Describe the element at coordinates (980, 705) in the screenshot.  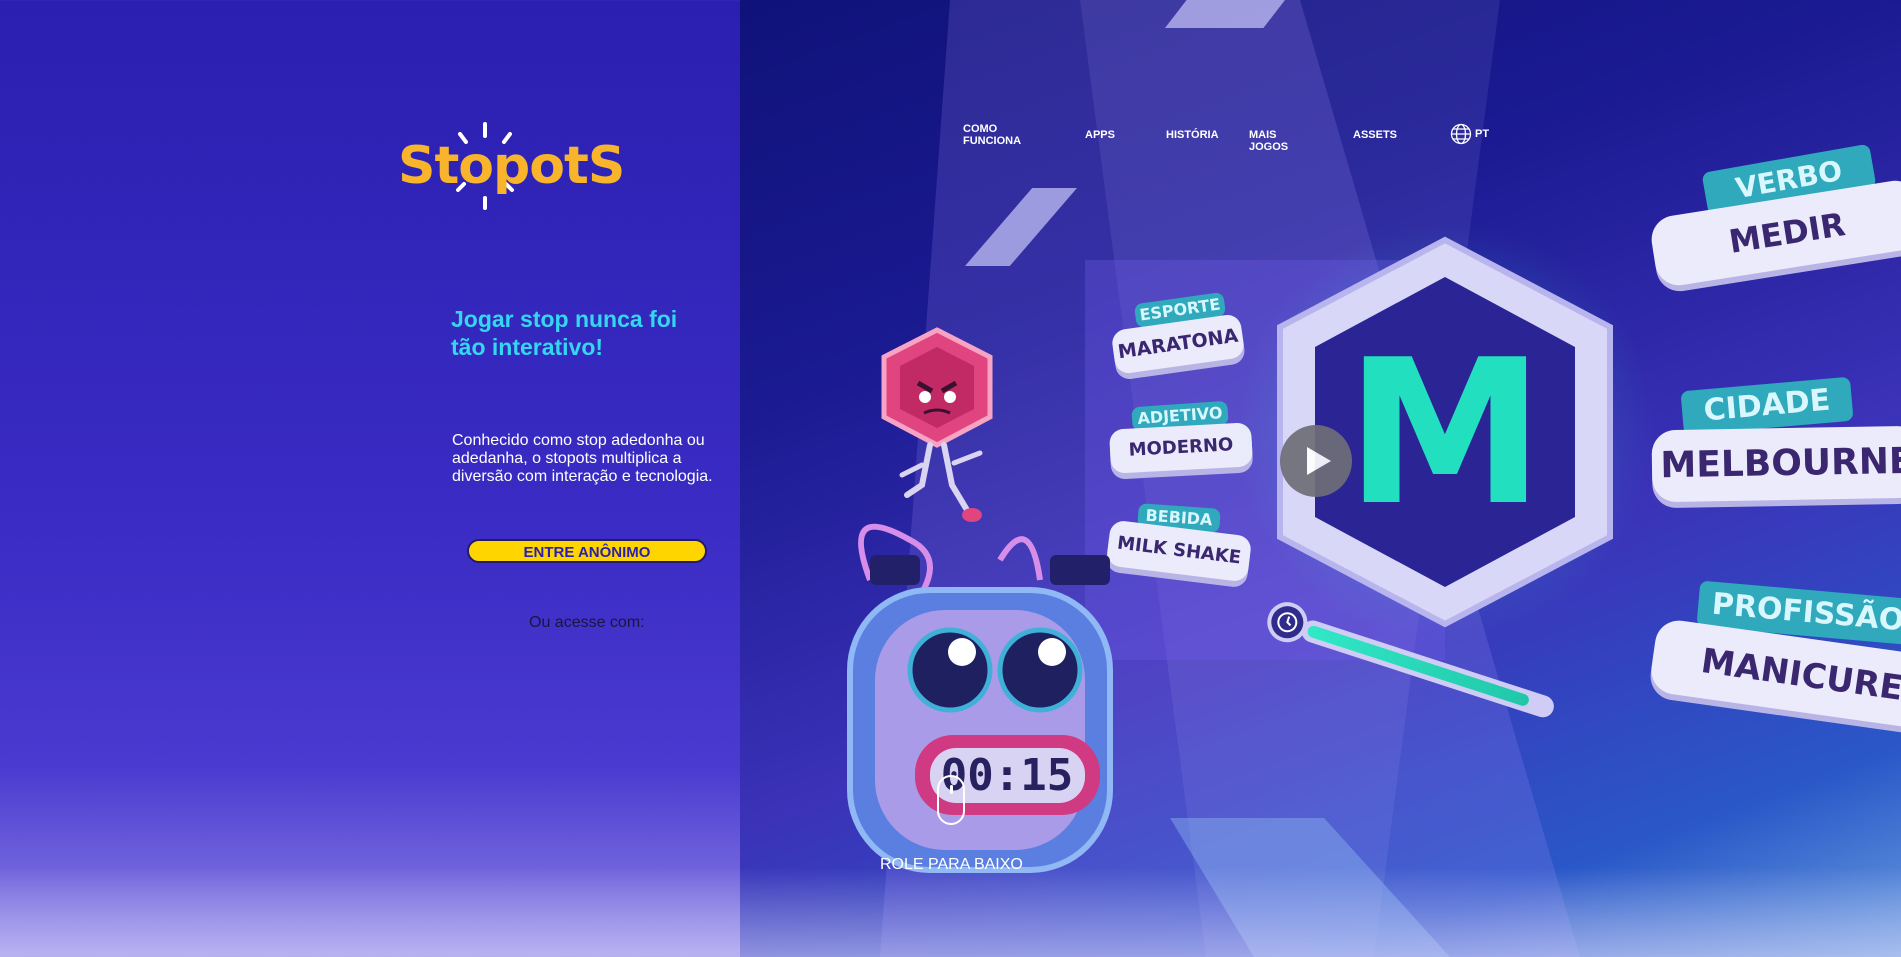
I see `timer-robot-character: 00:15` at that location.